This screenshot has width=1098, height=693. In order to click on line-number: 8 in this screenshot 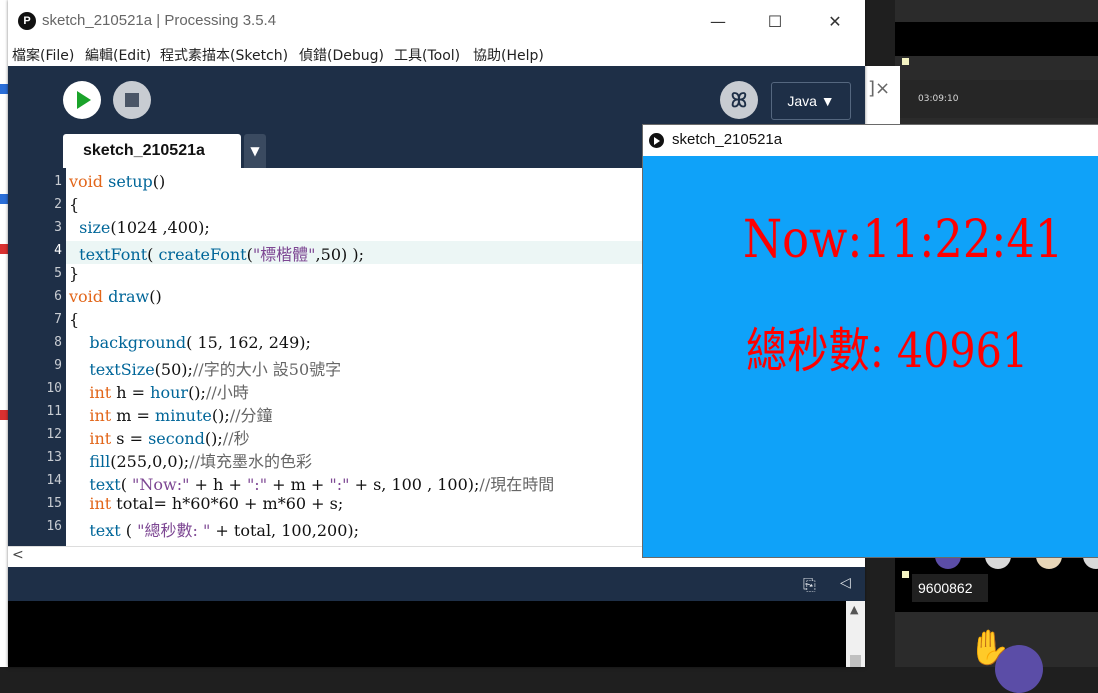, I will do `click(58, 342)`.